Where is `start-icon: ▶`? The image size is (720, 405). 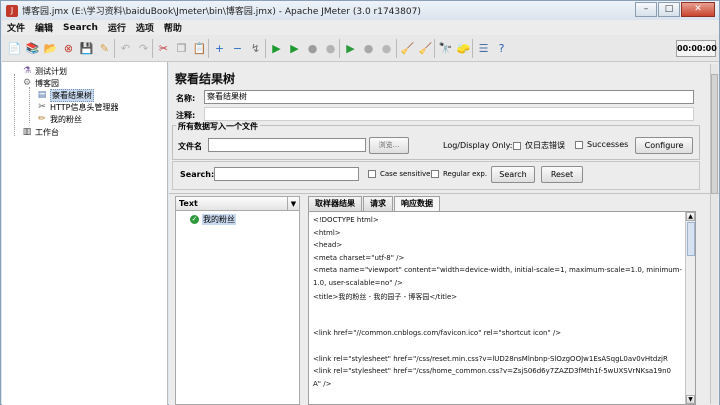
start-icon: ▶ is located at coordinates (276, 48).